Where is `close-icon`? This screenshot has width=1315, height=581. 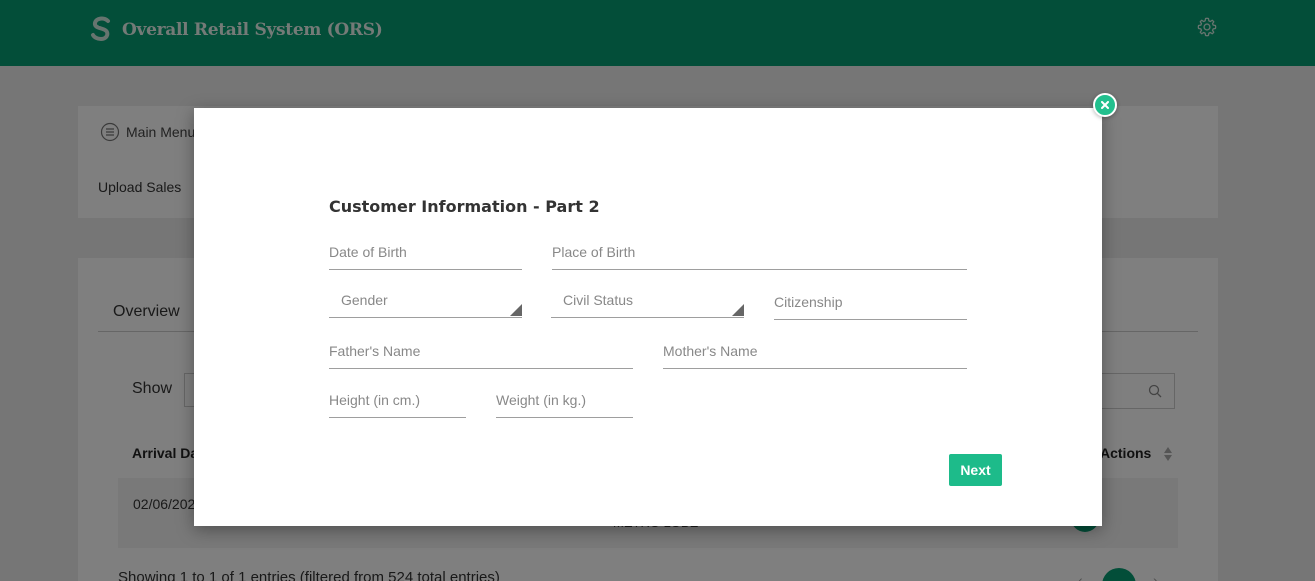
close-icon is located at coordinates (1105, 105).